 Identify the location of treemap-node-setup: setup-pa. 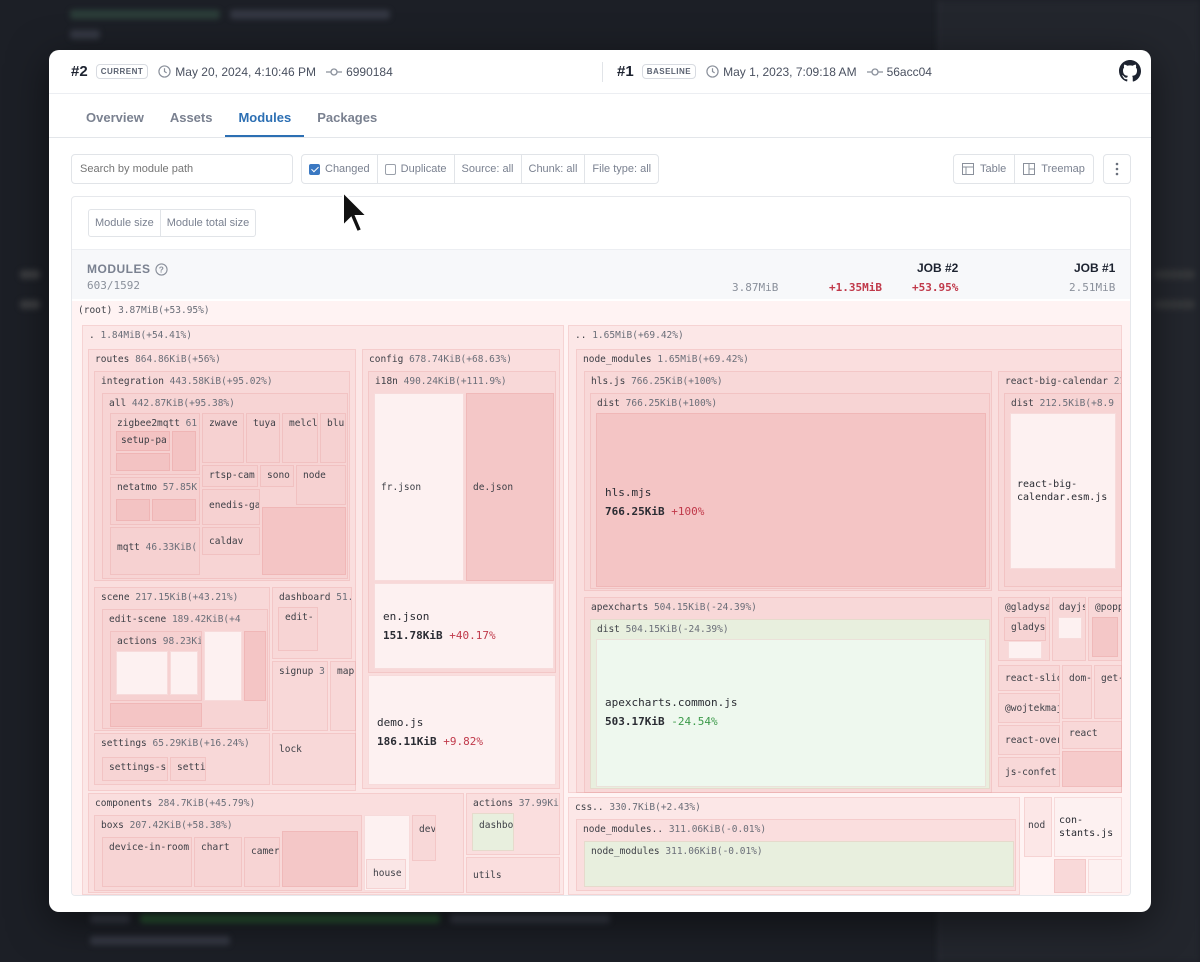
(143, 441).